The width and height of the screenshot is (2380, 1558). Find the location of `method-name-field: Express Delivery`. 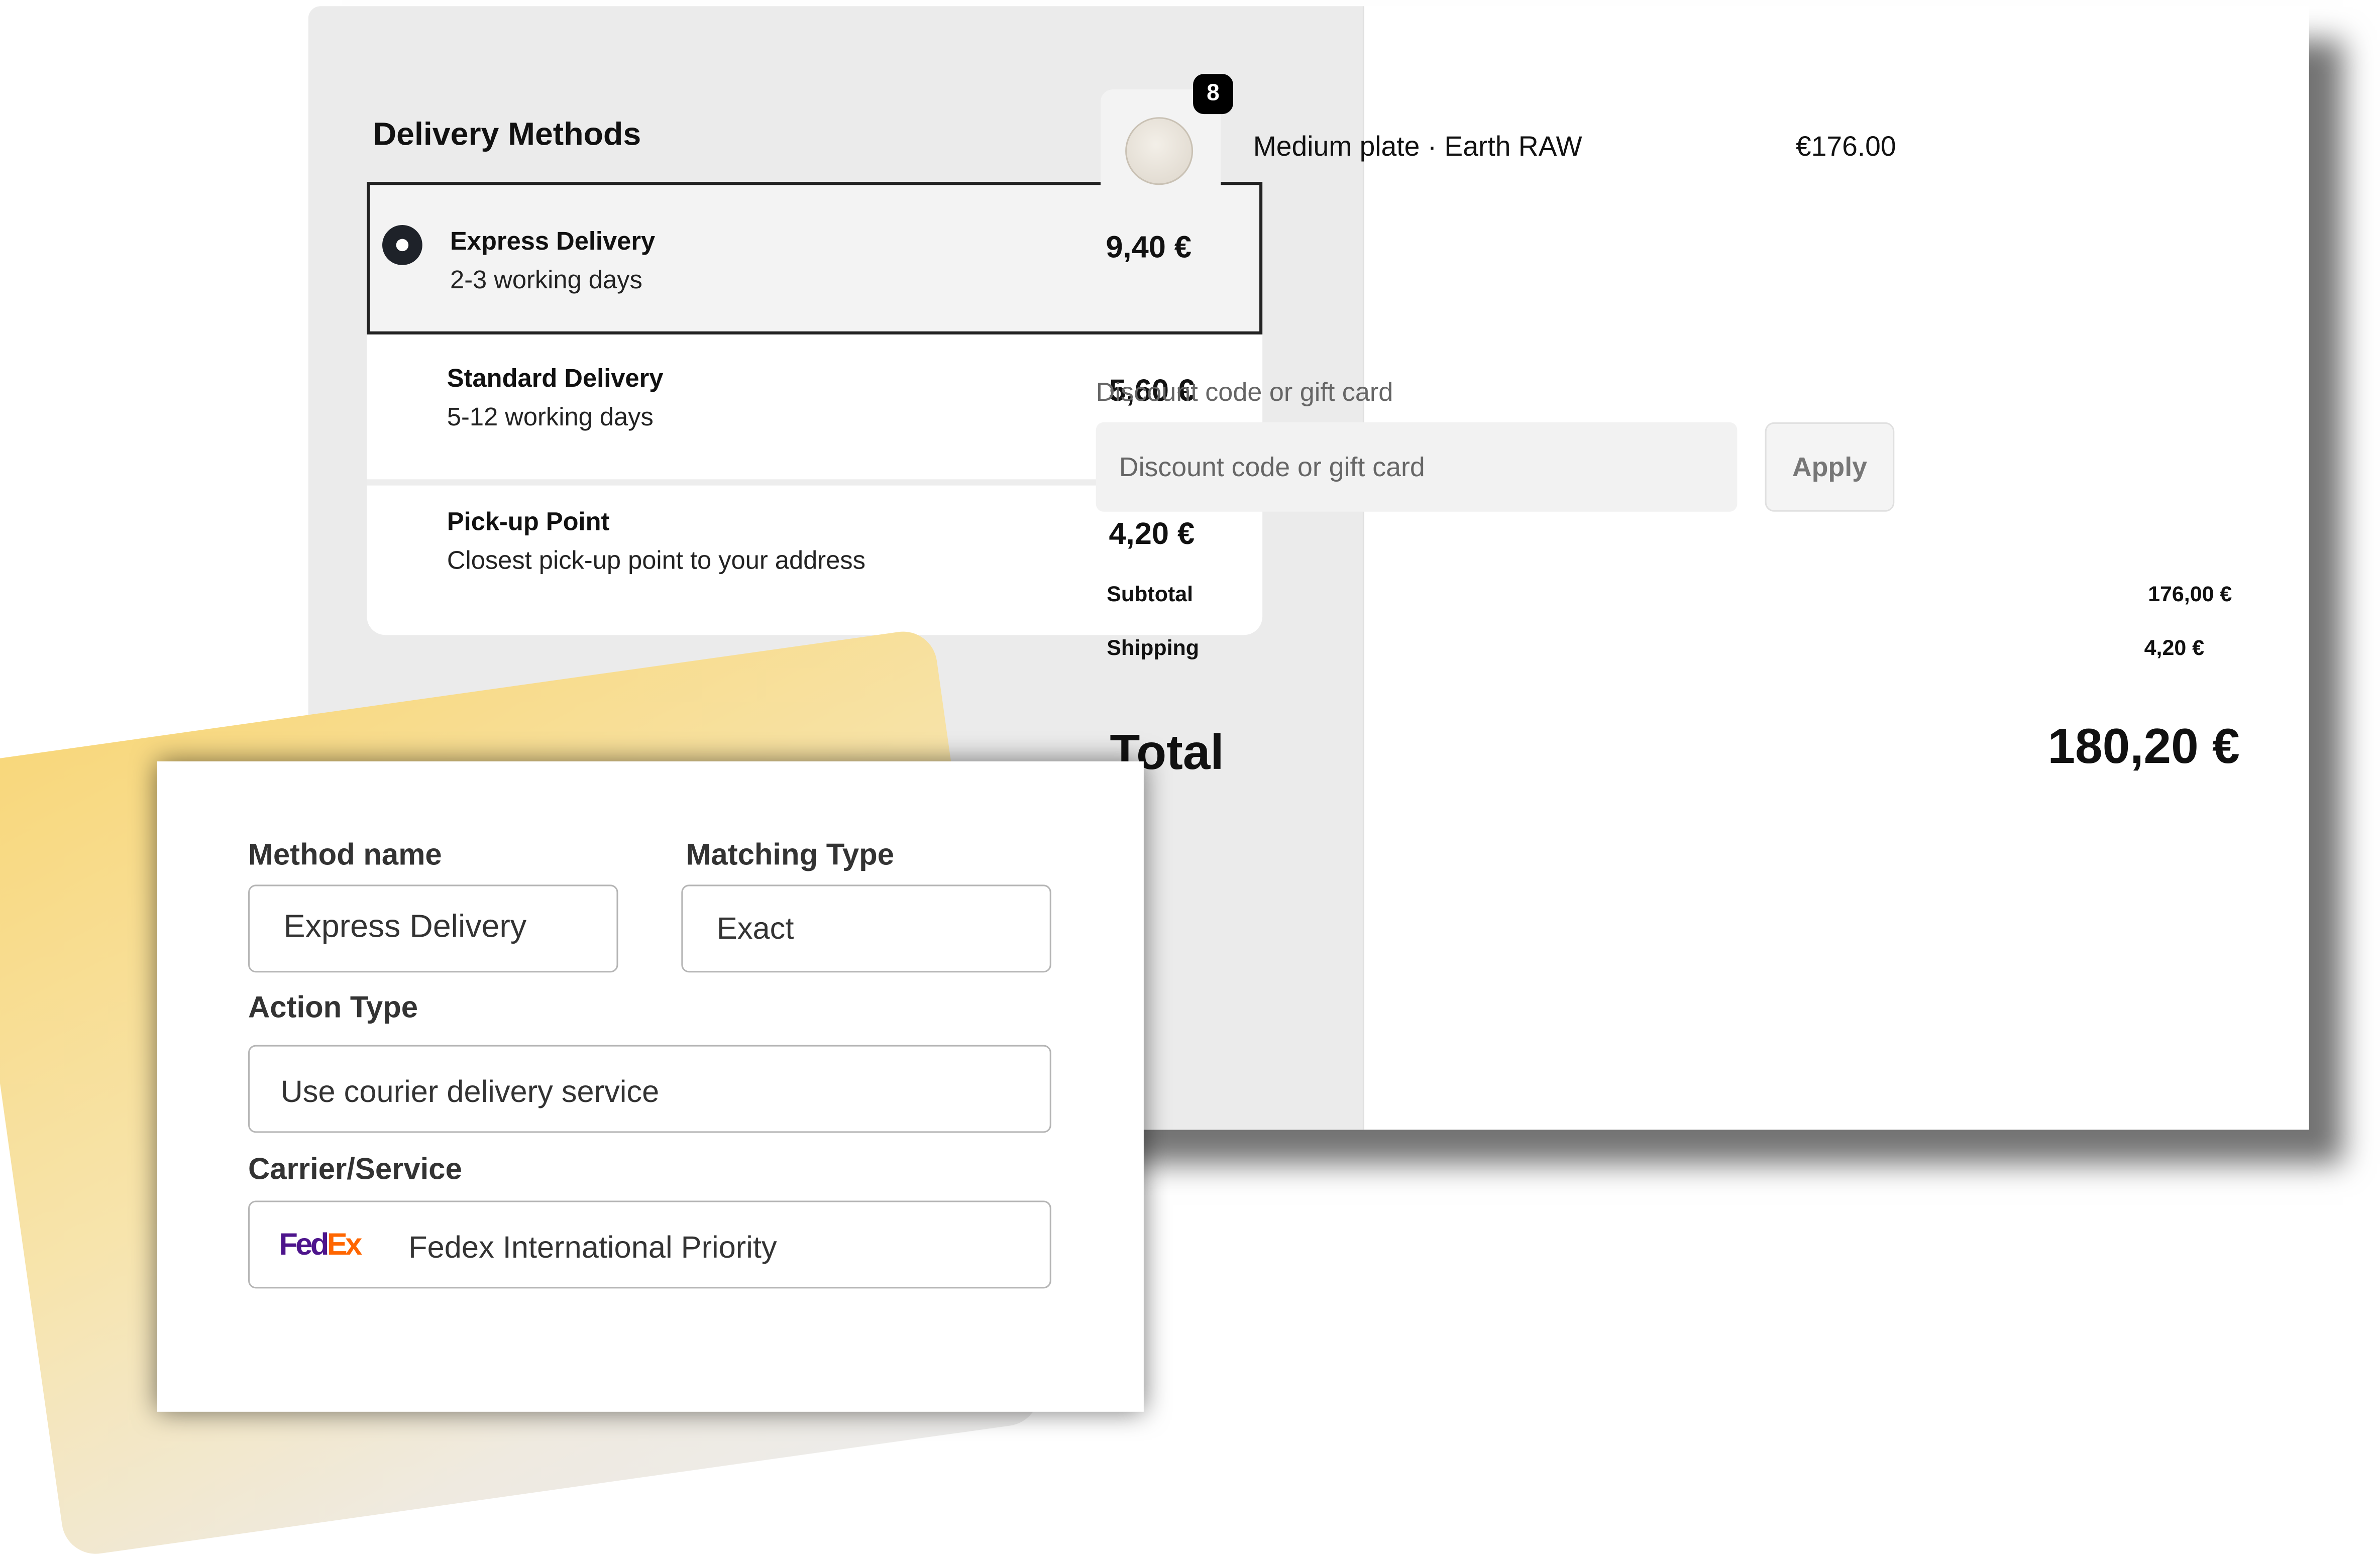

method-name-field: Express Delivery is located at coordinates (433, 928).